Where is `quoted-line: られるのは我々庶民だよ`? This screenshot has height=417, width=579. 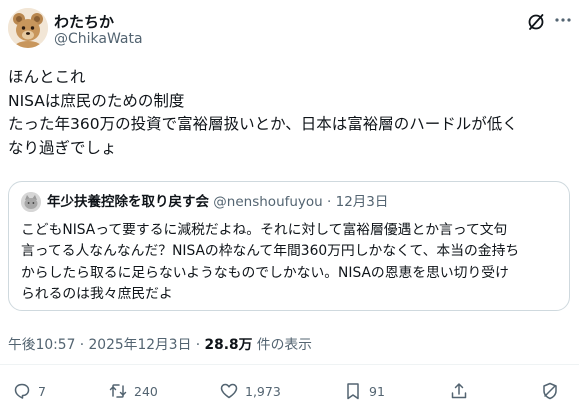 quoted-line: られるのは我々庶民だよ is located at coordinates (97, 294).